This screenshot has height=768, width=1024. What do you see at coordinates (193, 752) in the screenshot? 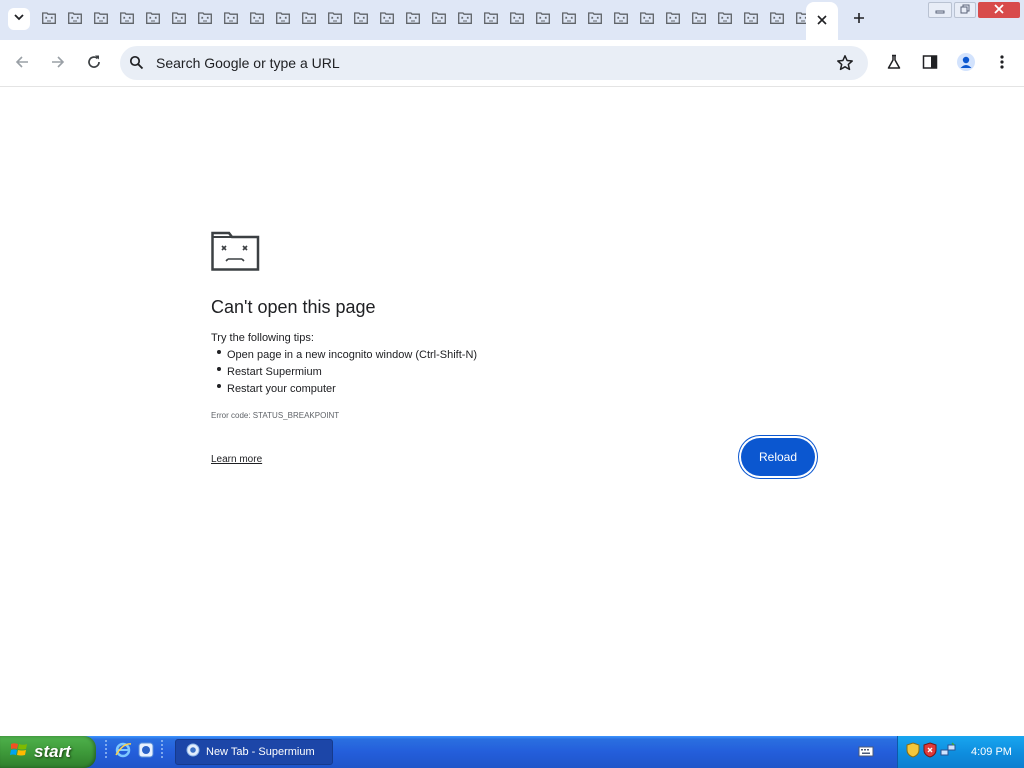
I see `supermium-icon` at bounding box center [193, 752].